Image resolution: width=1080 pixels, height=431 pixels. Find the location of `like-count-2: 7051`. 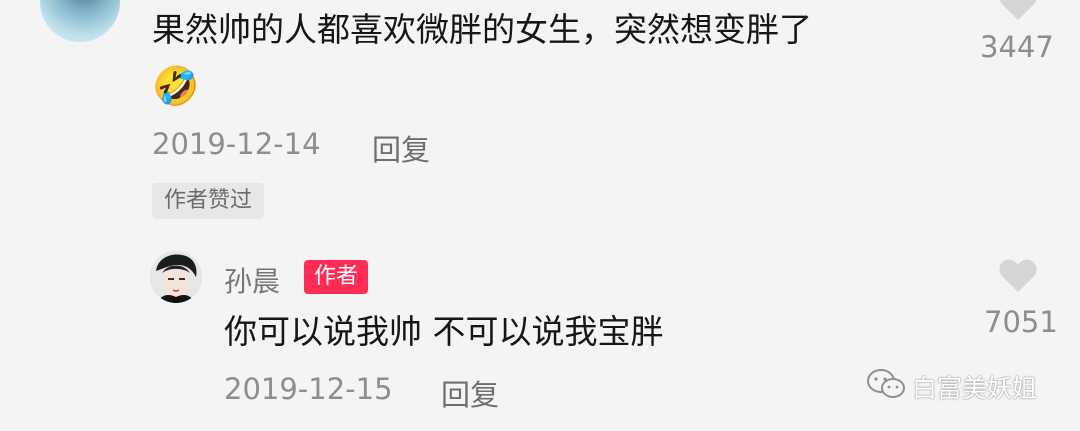

like-count-2: 7051 is located at coordinates (1021, 322).